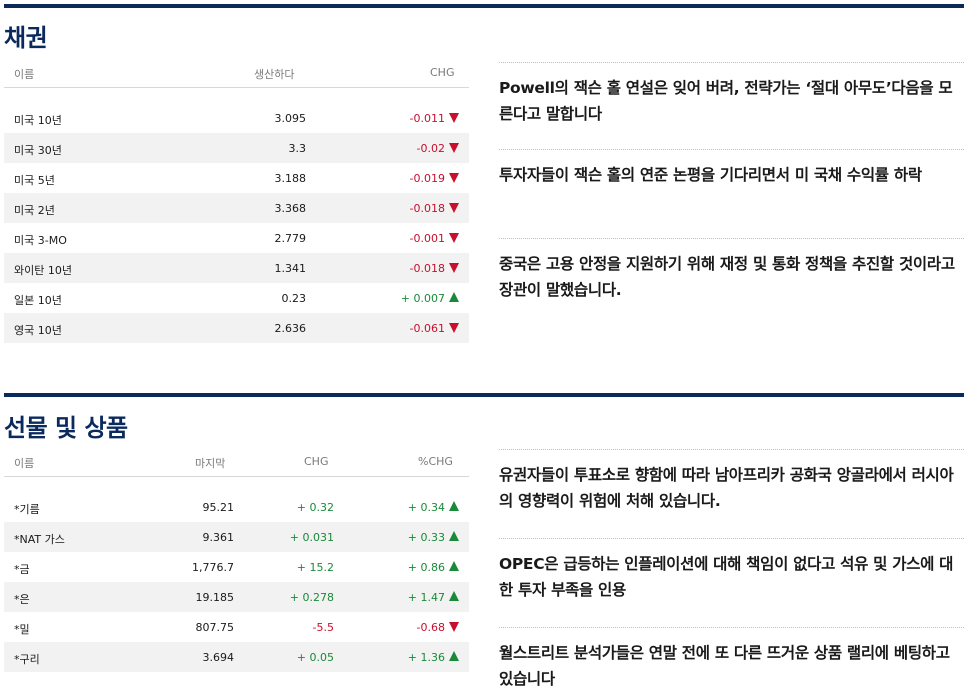 Image resolution: width=969 pixels, height=697 pixels. I want to click on news-headline: 투자자들이 잭슨 홀의 연준 논평을 기다리면서 미 국채 수익률 하락, so click(731, 193).